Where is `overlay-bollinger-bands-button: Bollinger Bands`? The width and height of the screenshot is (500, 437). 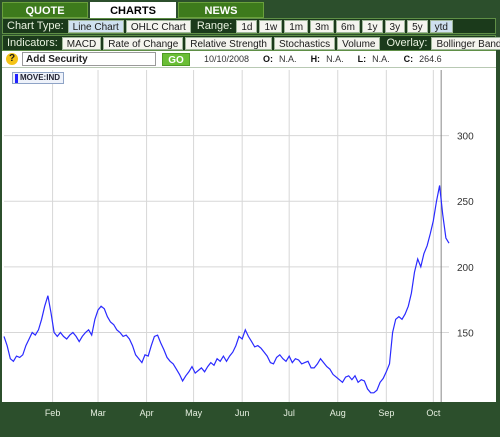
overlay-bollinger-bands-button: Bollinger Bands is located at coordinates (465, 43).